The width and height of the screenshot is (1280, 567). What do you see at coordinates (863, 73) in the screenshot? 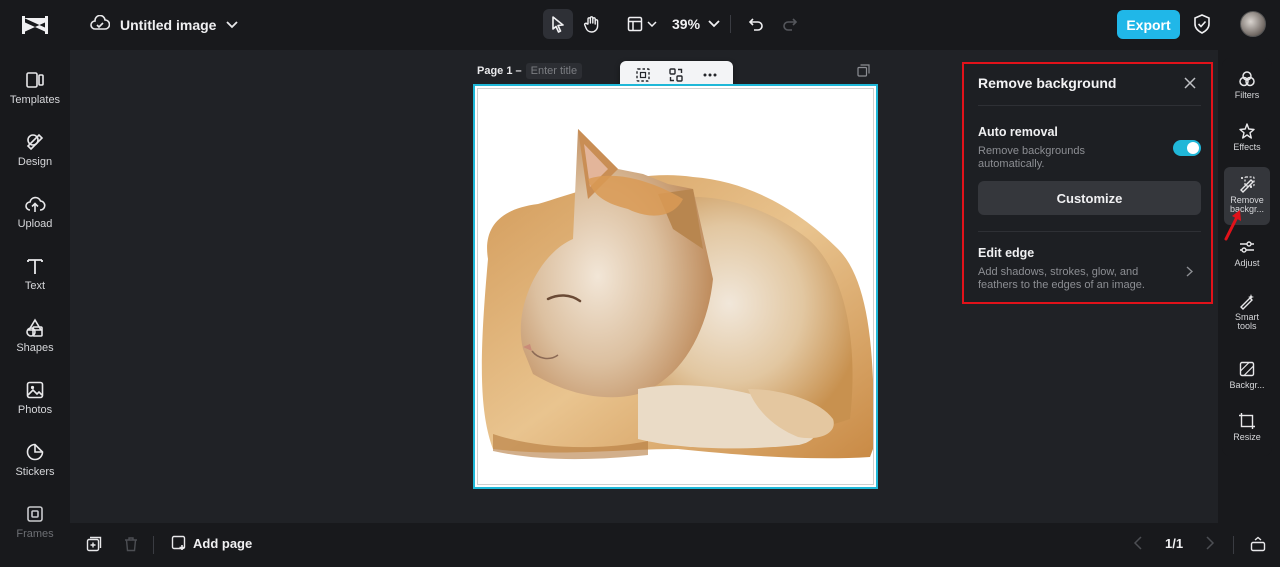
I see `duplicate-page-icon` at bounding box center [863, 73].